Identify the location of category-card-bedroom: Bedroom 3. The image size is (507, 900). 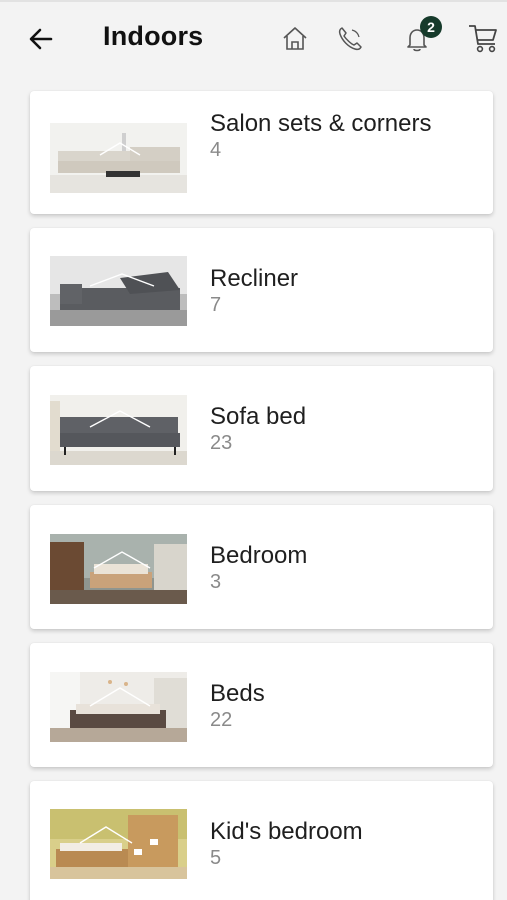
(261, 567).